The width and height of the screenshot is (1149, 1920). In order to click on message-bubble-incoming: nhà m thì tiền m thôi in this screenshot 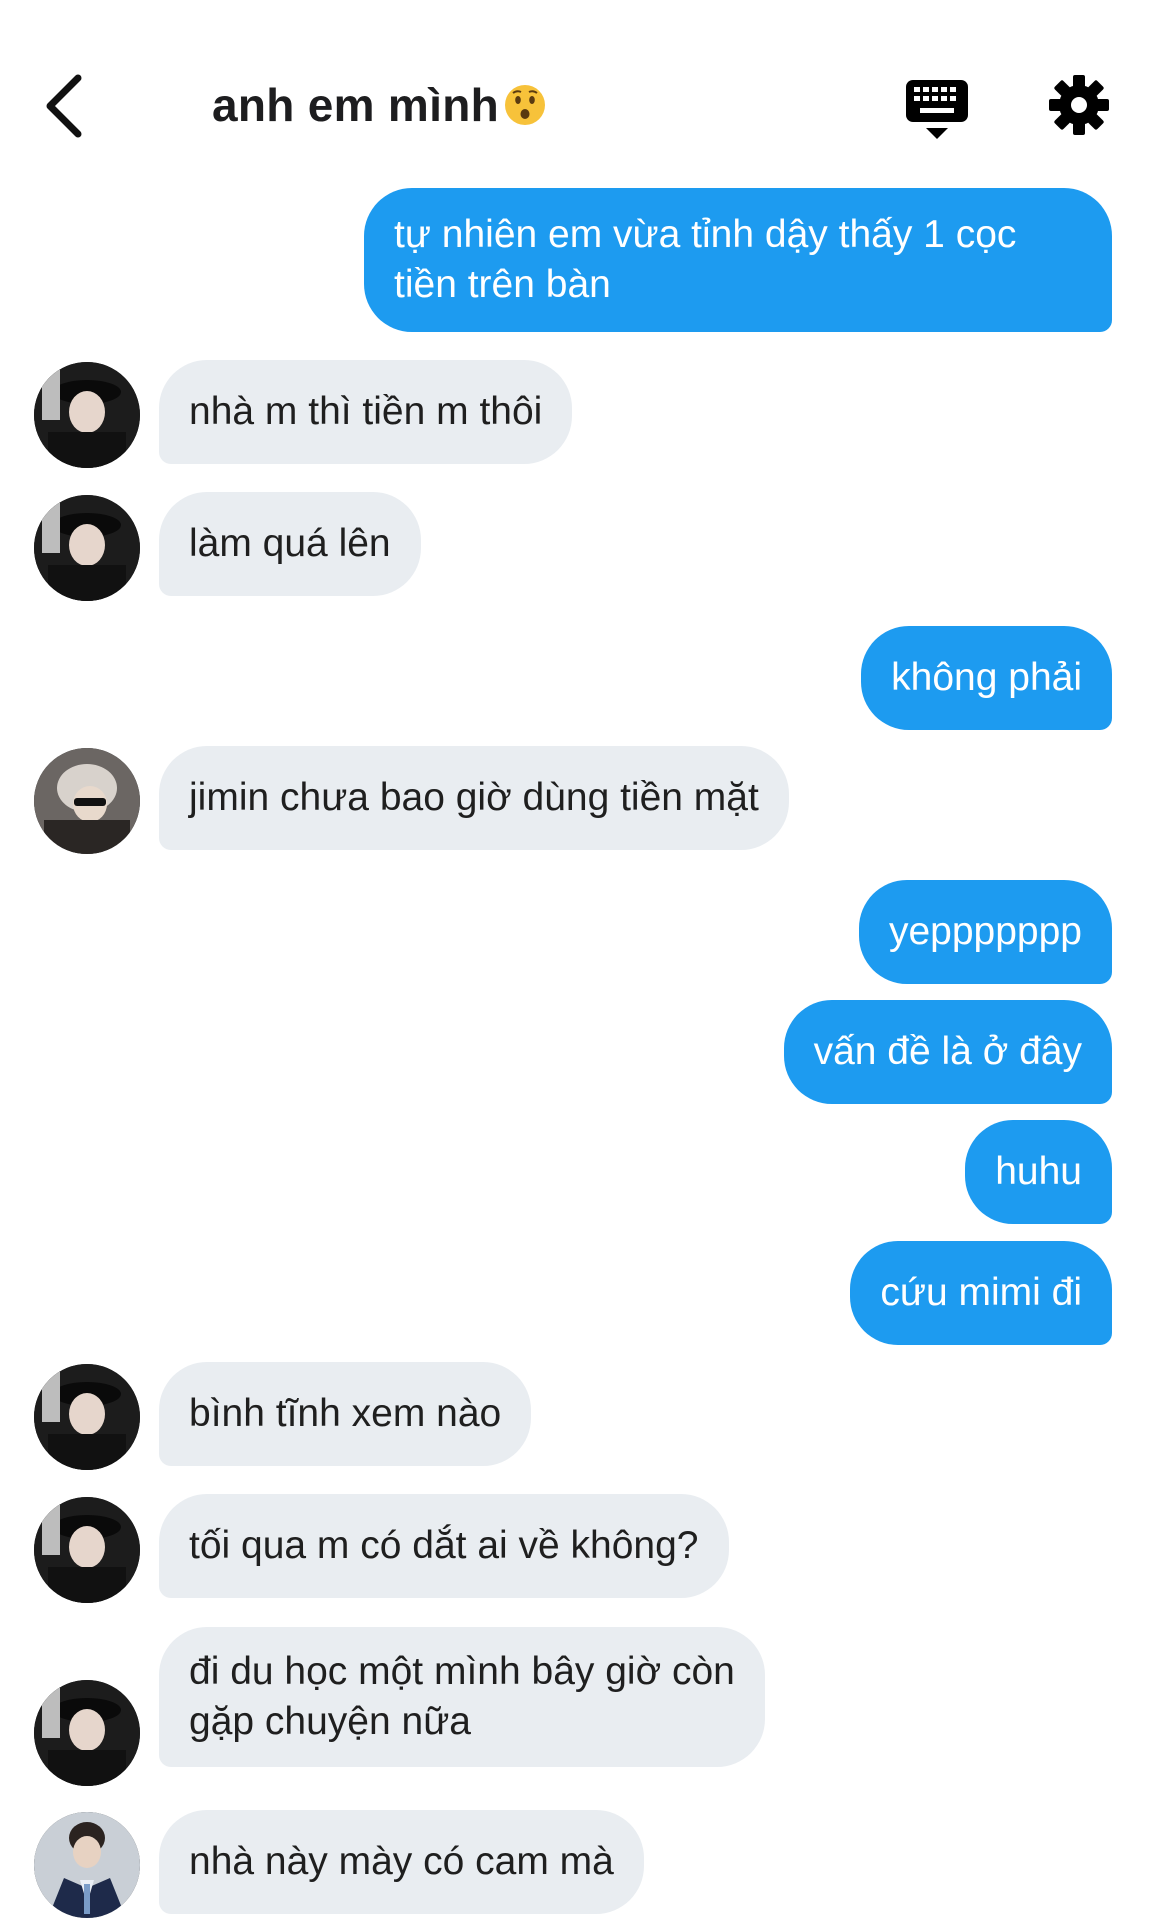, I will do `click(366, 412)`.